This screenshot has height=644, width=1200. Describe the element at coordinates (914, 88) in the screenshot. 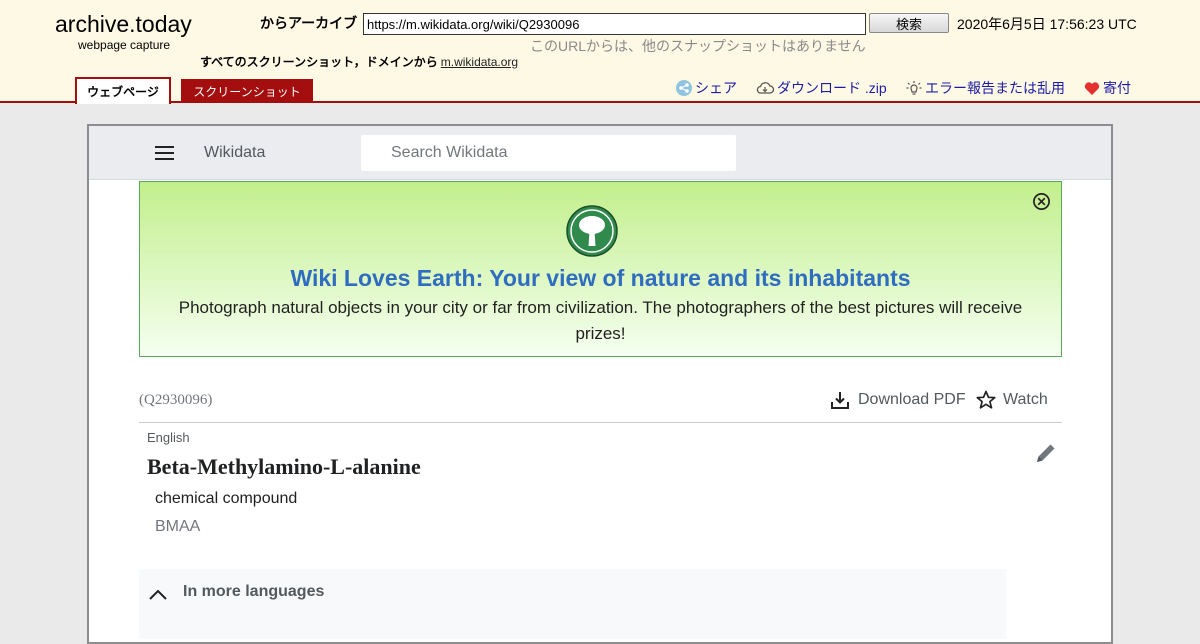

I see `lightbulb-icon` at that location.